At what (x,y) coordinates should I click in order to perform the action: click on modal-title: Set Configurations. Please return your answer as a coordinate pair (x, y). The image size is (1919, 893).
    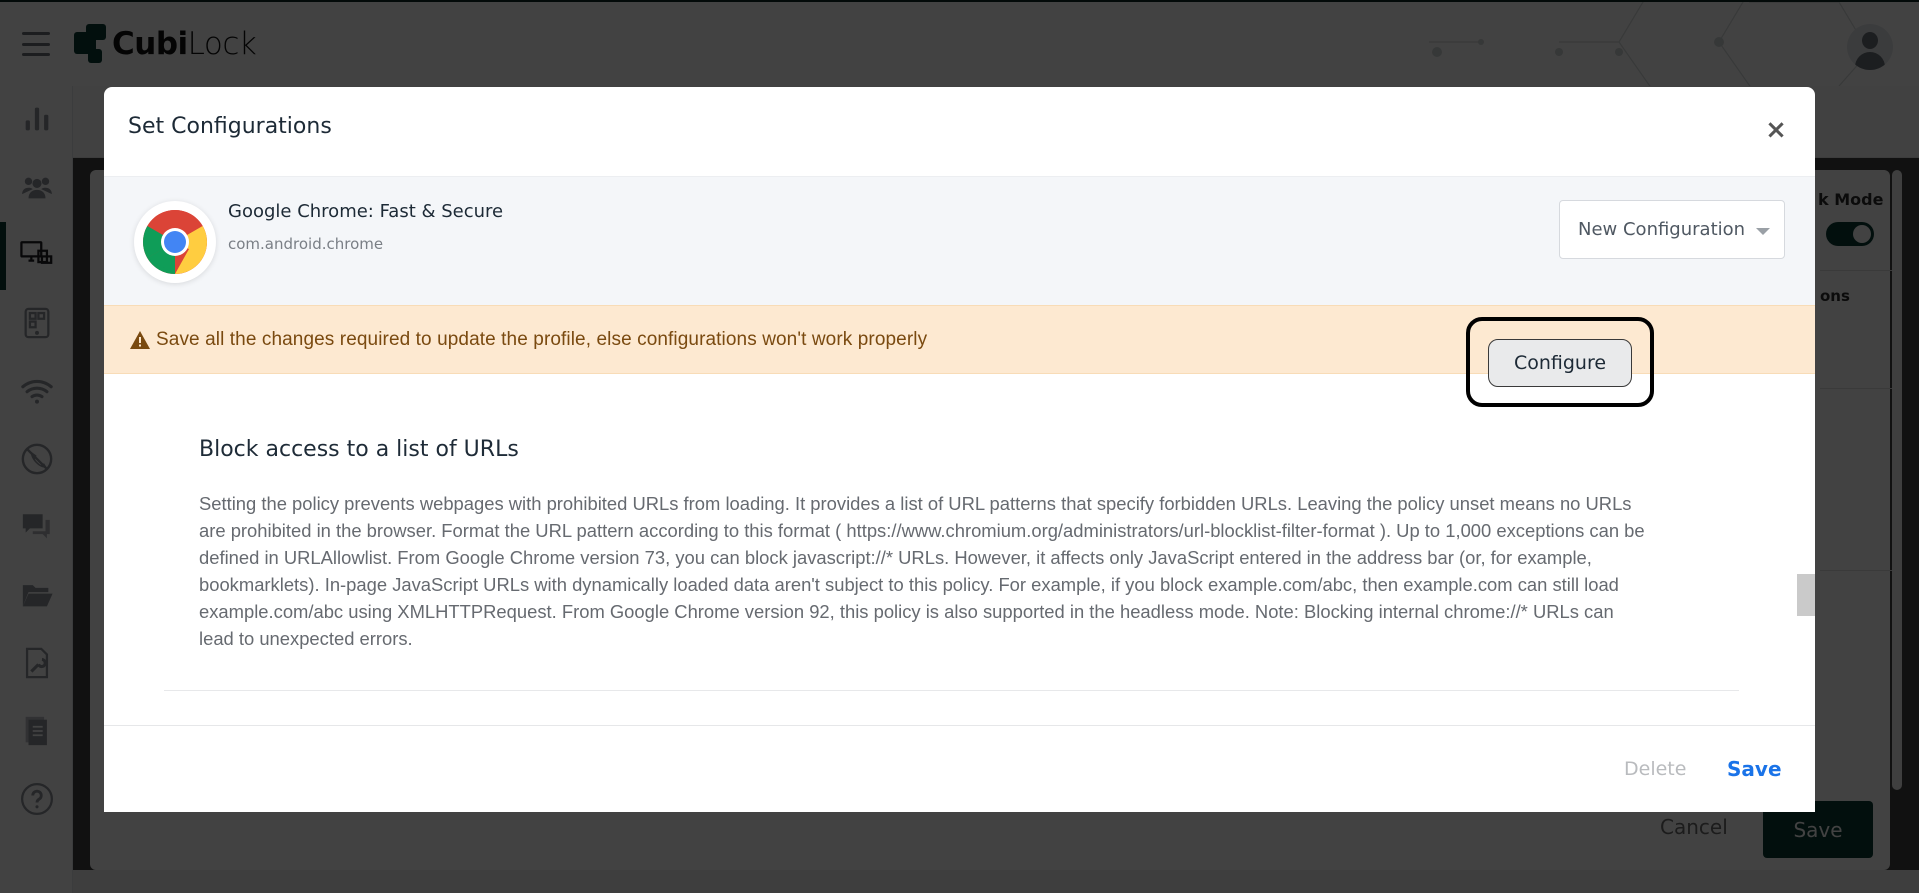
    Looking at the image, I should click on (230, 126).